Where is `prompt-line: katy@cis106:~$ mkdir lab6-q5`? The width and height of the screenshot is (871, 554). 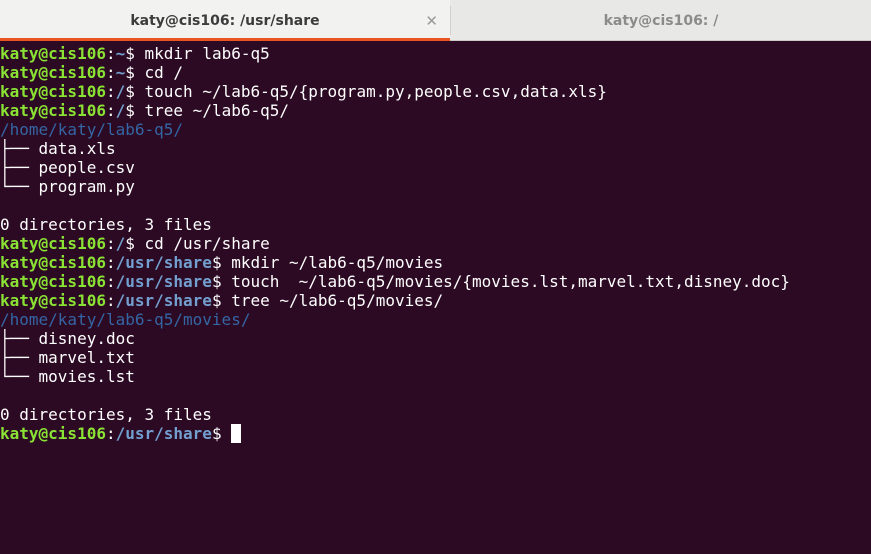
prompt-line: katy@cis106:~$ mkdir lab6-q5 is located at coordinates (435, 53).